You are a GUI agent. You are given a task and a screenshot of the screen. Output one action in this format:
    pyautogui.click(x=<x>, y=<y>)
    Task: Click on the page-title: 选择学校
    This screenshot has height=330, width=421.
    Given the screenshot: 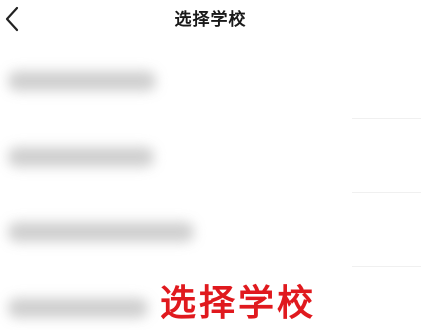 What is the action you would take?
    pyautogui.click(x=210, y=20)
    